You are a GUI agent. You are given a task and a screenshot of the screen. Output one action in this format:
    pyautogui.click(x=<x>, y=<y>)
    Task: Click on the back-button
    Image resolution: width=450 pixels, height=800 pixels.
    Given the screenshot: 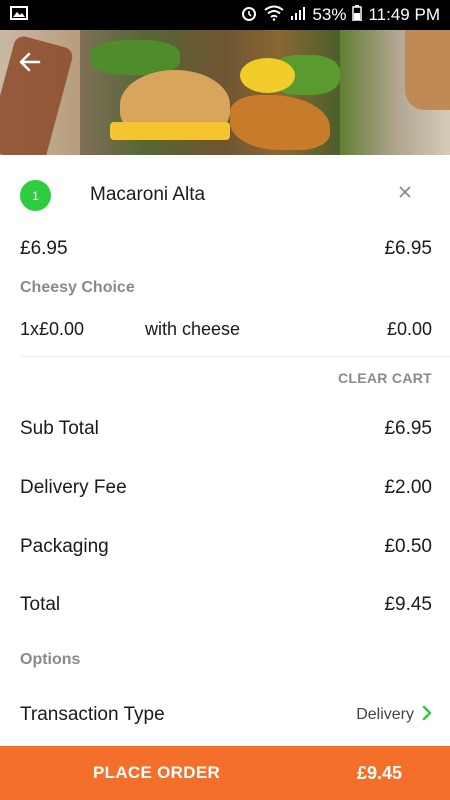 What is the action you would take?
    pyautogui.click(x=30, y=64)
    